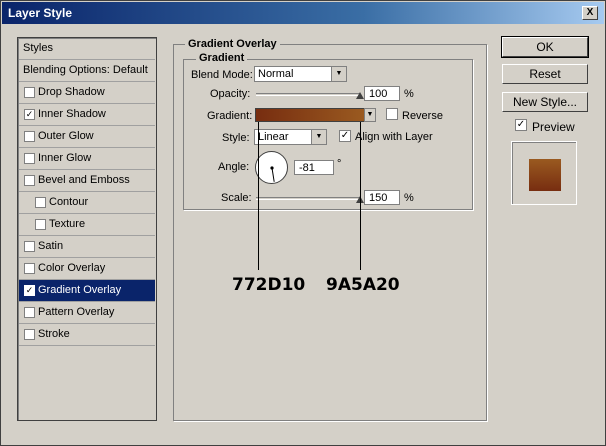  I want to click on sidebar-item-label: Bevel and Emboss, so click(84, 180).